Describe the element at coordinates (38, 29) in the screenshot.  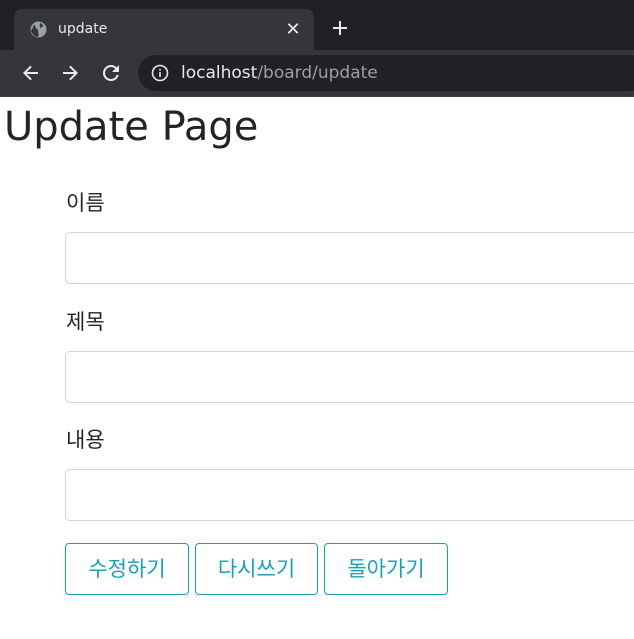
I see `globe-icon` at that location.